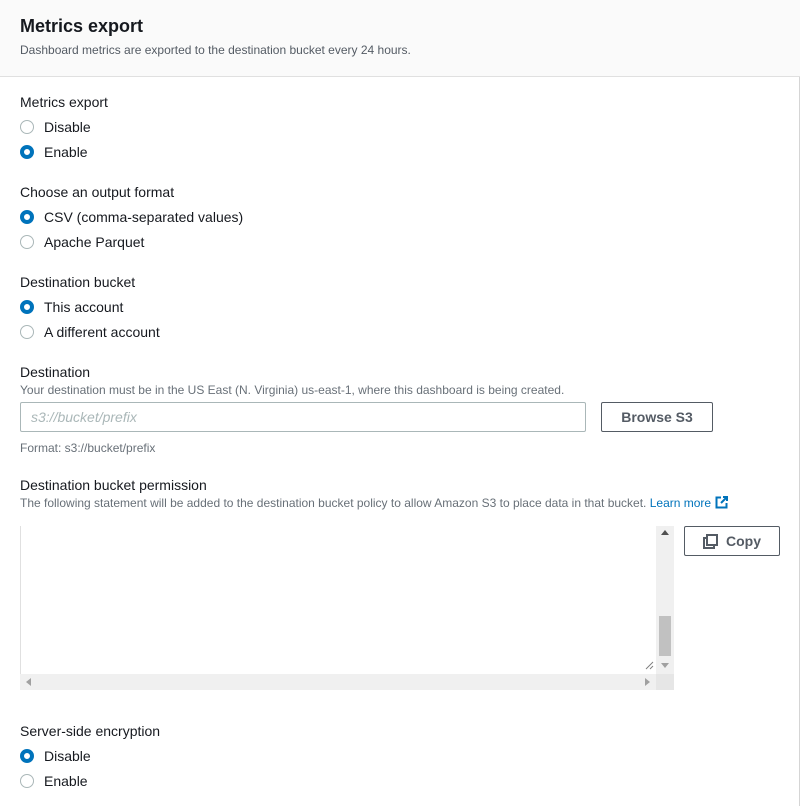 Image resolution: width=801 pixels, height=806 pixels. I want to click on metrics-export-disable-radio: Disable, so click(55, 127).